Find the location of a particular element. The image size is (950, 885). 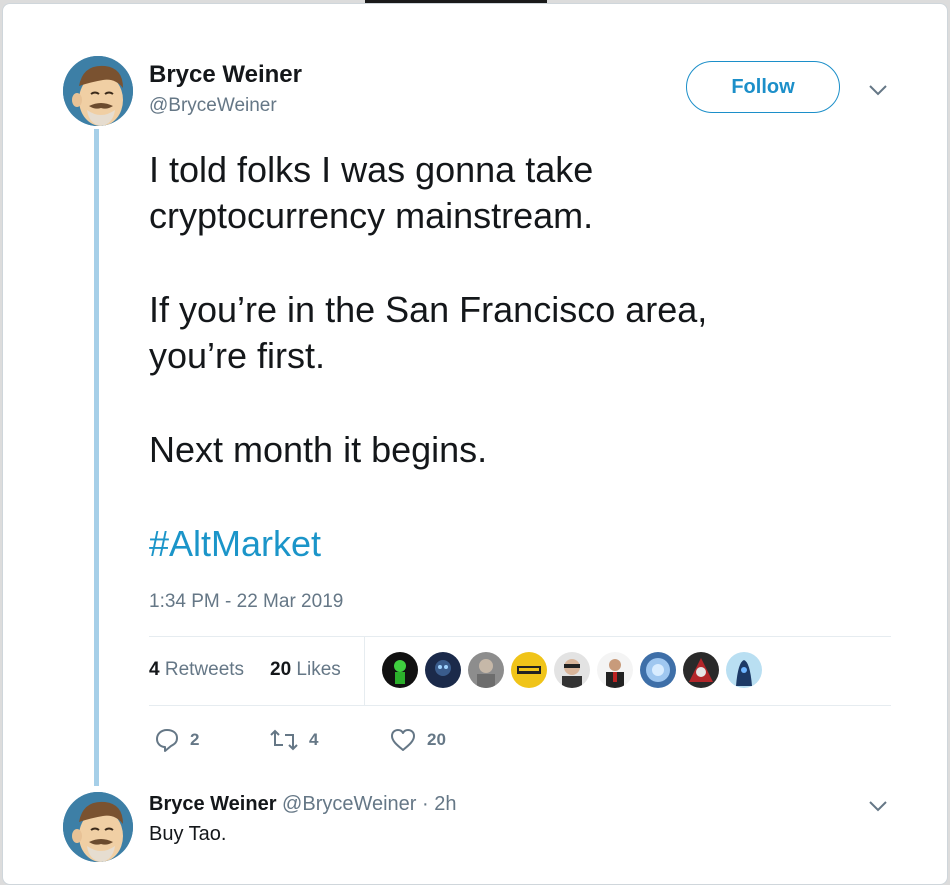

reply-header: Bryce Weiner @BryceWeiner · 2h is located at coordinates (303, 804).